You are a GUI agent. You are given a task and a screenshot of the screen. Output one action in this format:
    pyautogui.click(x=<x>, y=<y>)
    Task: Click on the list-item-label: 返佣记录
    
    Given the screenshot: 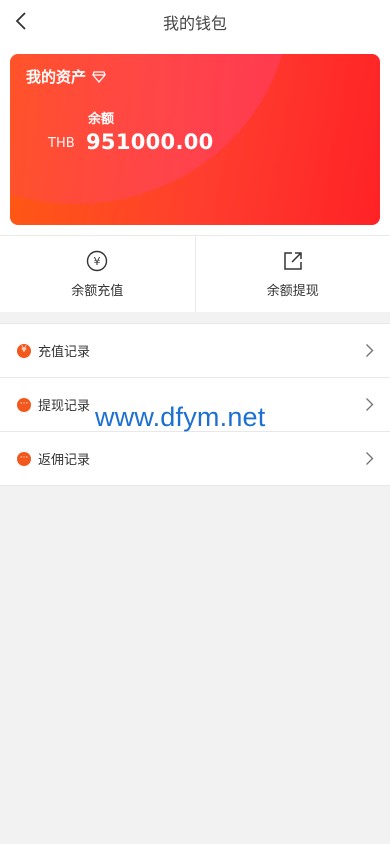 What is the action you would take?
    pyautogui.click(x=64, y=460)
    